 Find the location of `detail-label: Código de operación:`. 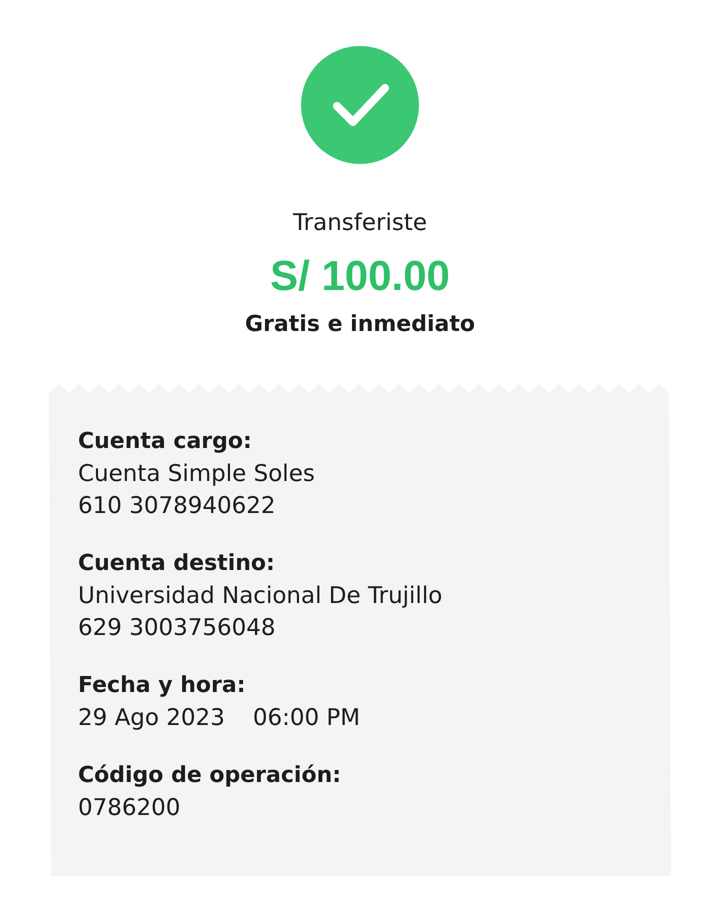

detail-label: Código de operación: is located at coordinates (210, 776).